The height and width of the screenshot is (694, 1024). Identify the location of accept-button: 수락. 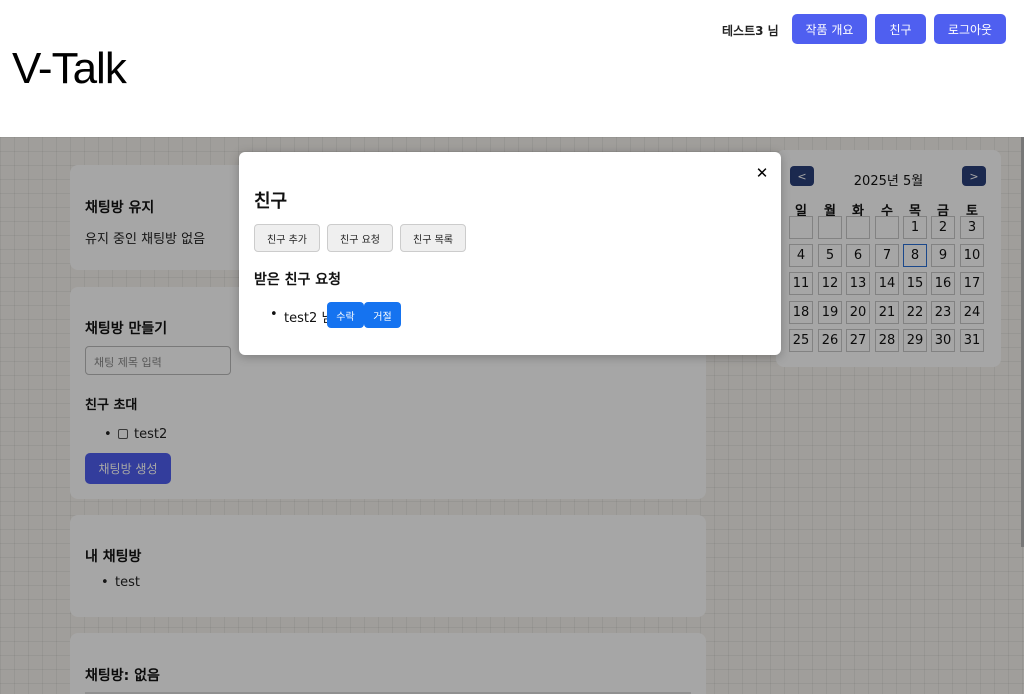
(345, 315).